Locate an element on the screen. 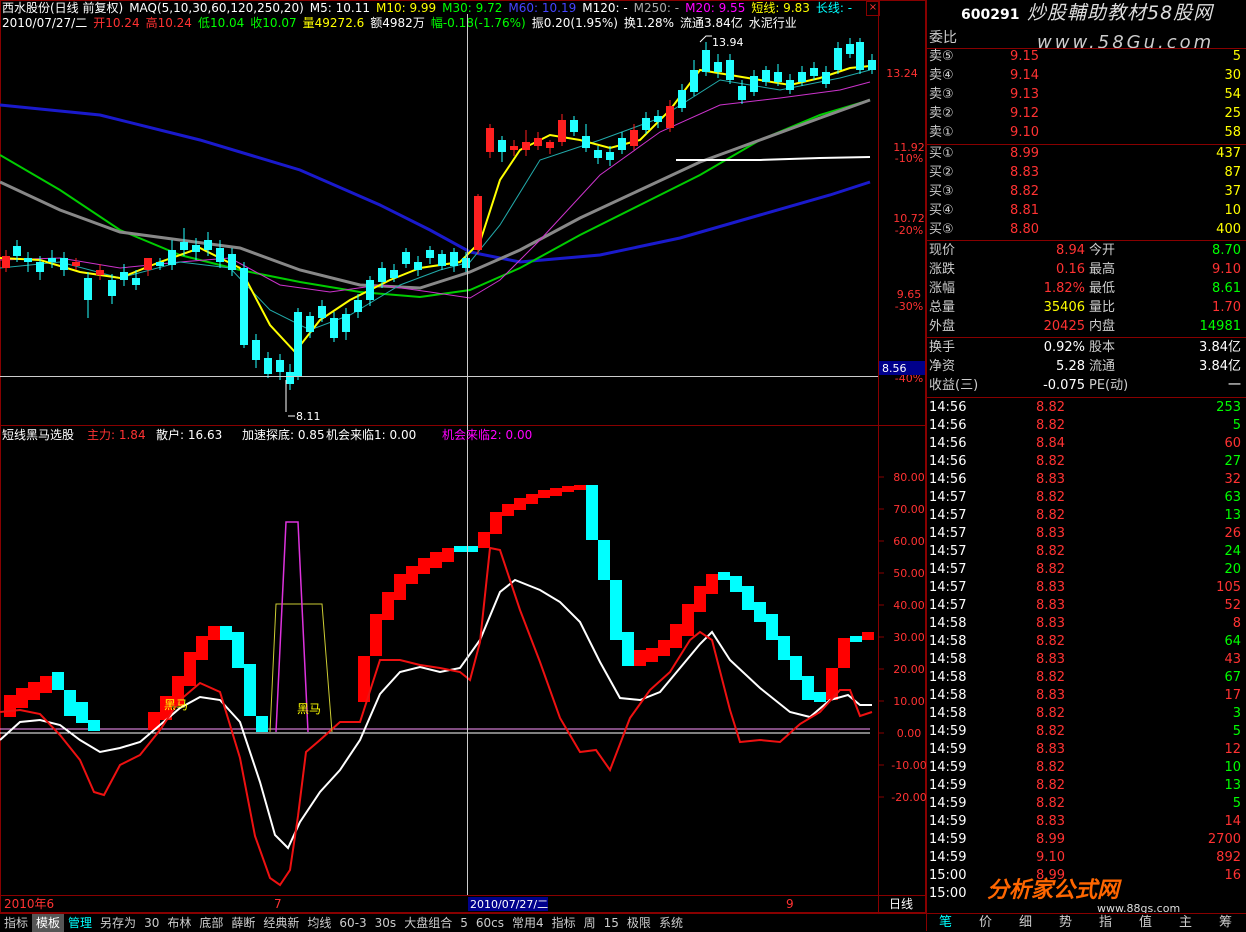 The width and height of the screenshot is (1246, 932). quote-tab: 指 is located at coordinates (1105, 923).